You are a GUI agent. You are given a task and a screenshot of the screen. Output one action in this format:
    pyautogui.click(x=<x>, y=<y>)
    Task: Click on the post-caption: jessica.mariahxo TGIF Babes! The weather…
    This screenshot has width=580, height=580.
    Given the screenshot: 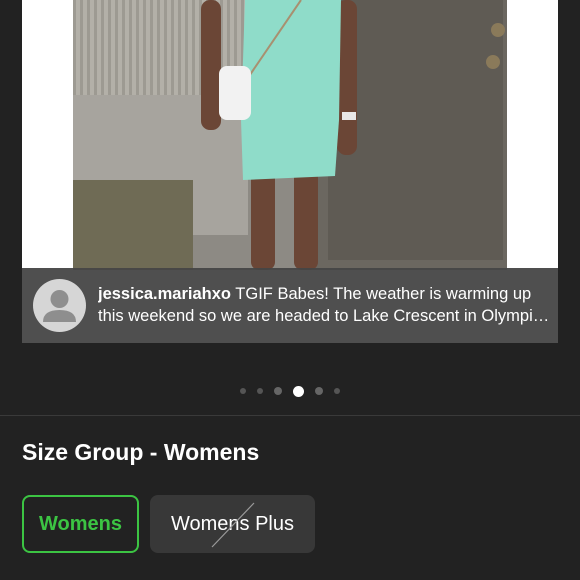 What is the action you would take?
    pyautogui.click(x=290, y=305)
    